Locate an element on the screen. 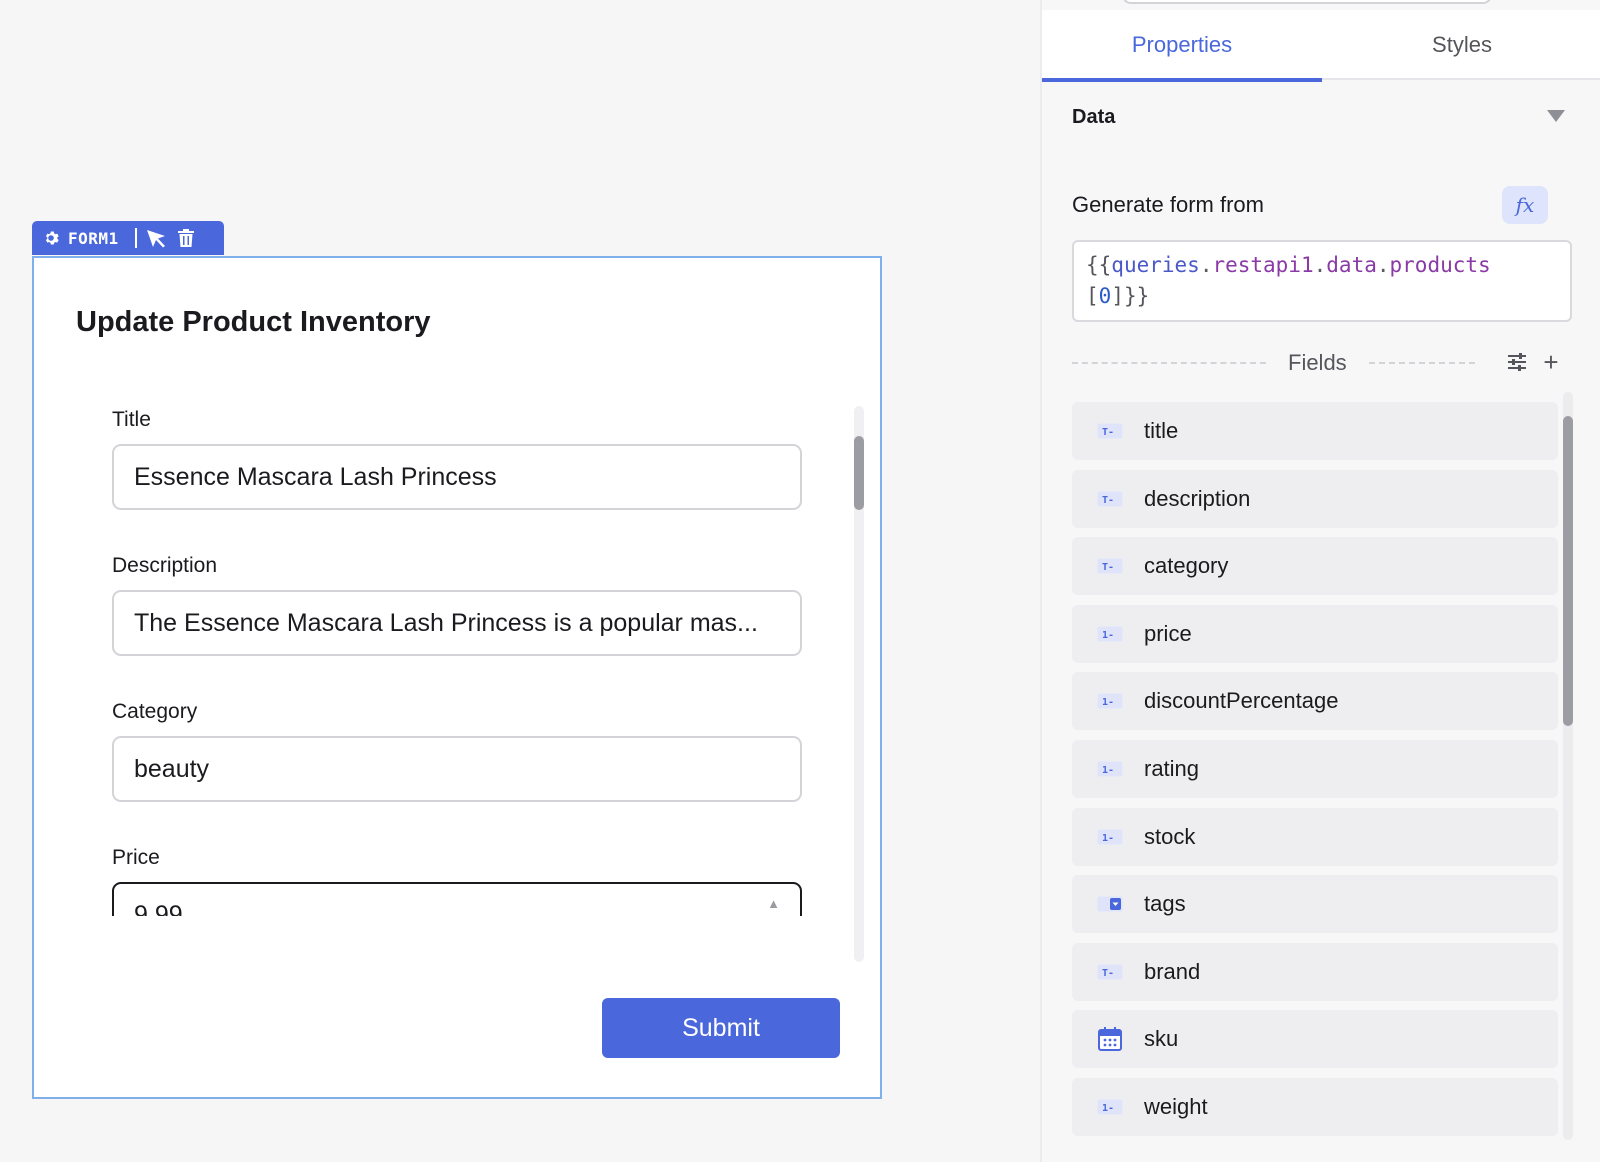 The width and height of the screenshot is (1600, 1162). calendar-type-icon is located at coordinates (1110, 1039).